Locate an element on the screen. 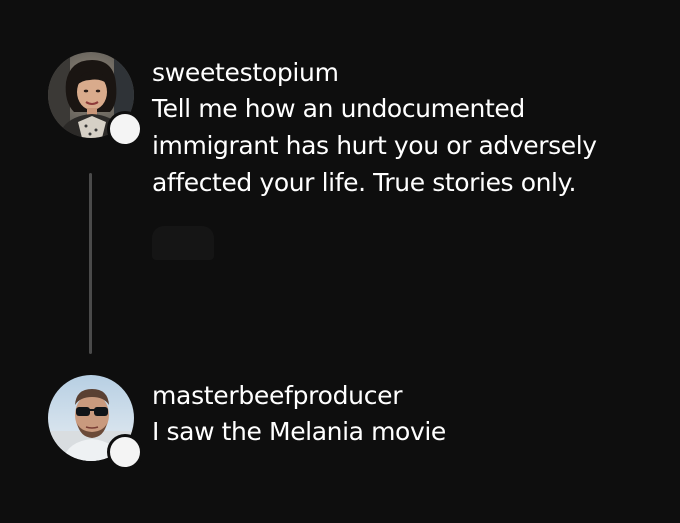 This screenshot has width=680, height=523. comment-text: I saw the Melania movie is located at coordinates (407, 431).